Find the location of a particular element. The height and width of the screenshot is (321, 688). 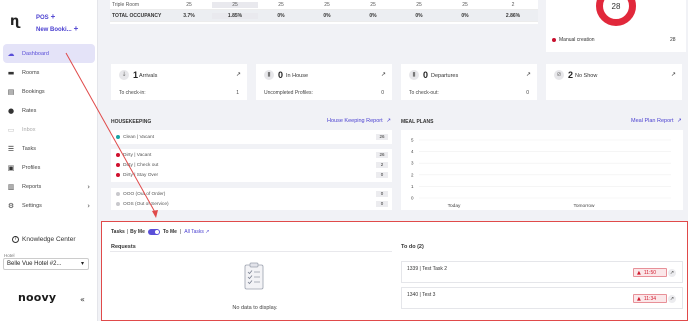

hotel-select: Belle Vue Hotel #2... ▾ is located at coordinates (46, 264).